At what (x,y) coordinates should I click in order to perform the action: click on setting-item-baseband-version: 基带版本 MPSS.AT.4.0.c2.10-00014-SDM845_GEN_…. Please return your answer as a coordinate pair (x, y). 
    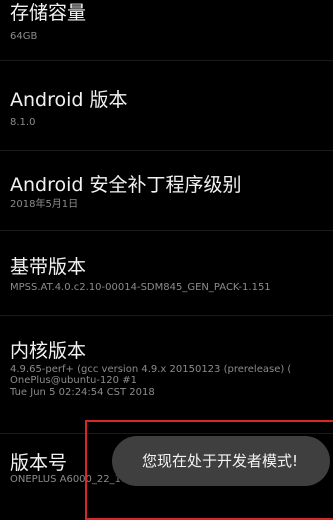
    Looking at the image, I should click on (171, 276).